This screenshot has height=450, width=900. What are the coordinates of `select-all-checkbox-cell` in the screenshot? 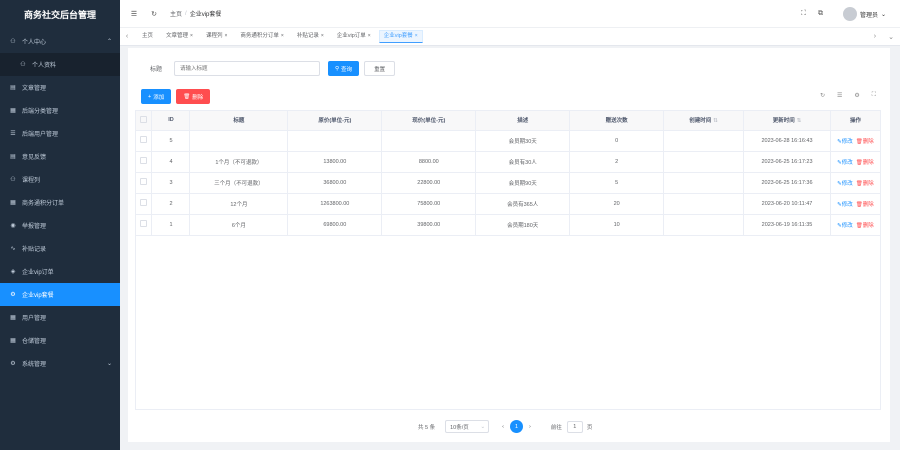 It's located at (144, 121).